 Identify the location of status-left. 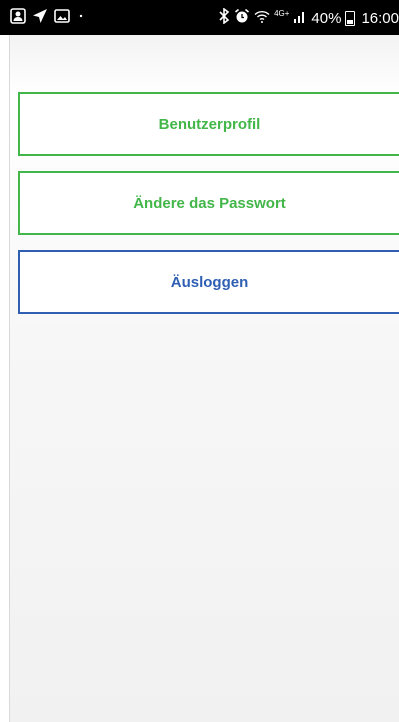
(48, 18).